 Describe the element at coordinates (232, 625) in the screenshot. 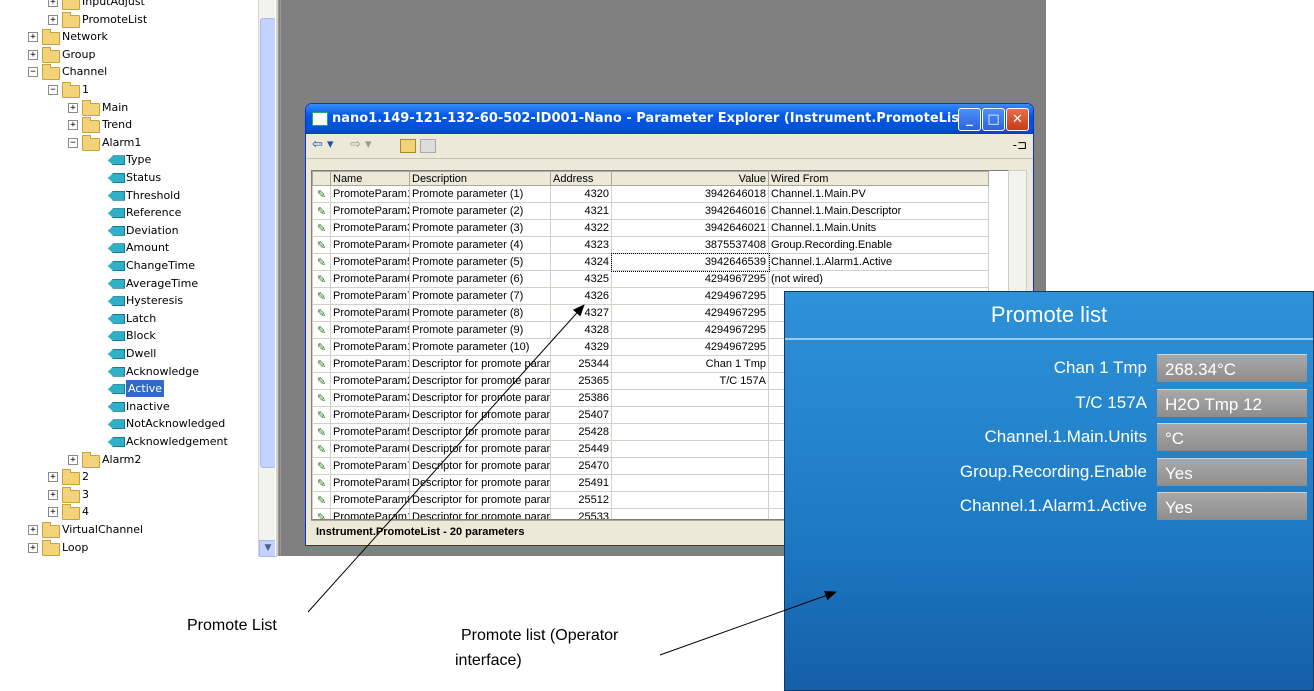

I see `caption-promote-list: Promote List` at that location.